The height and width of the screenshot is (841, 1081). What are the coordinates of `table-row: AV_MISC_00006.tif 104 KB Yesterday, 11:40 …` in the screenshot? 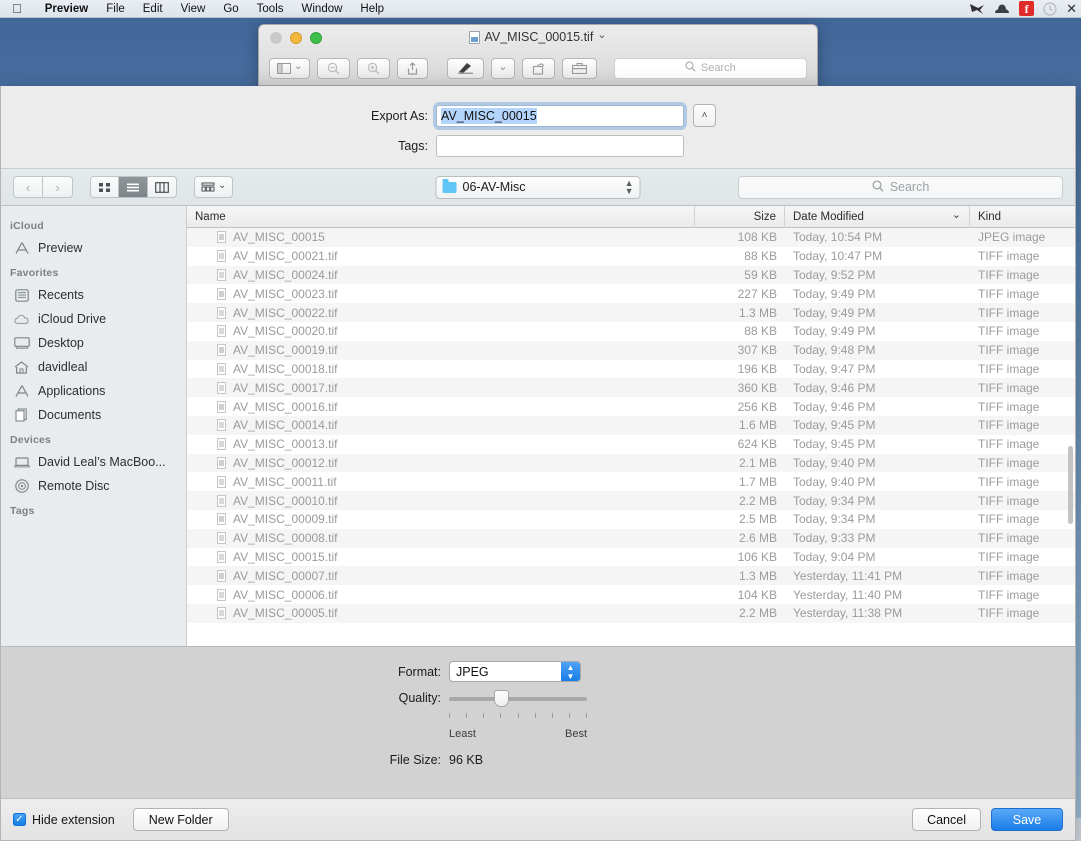 It's located at (631, 594).